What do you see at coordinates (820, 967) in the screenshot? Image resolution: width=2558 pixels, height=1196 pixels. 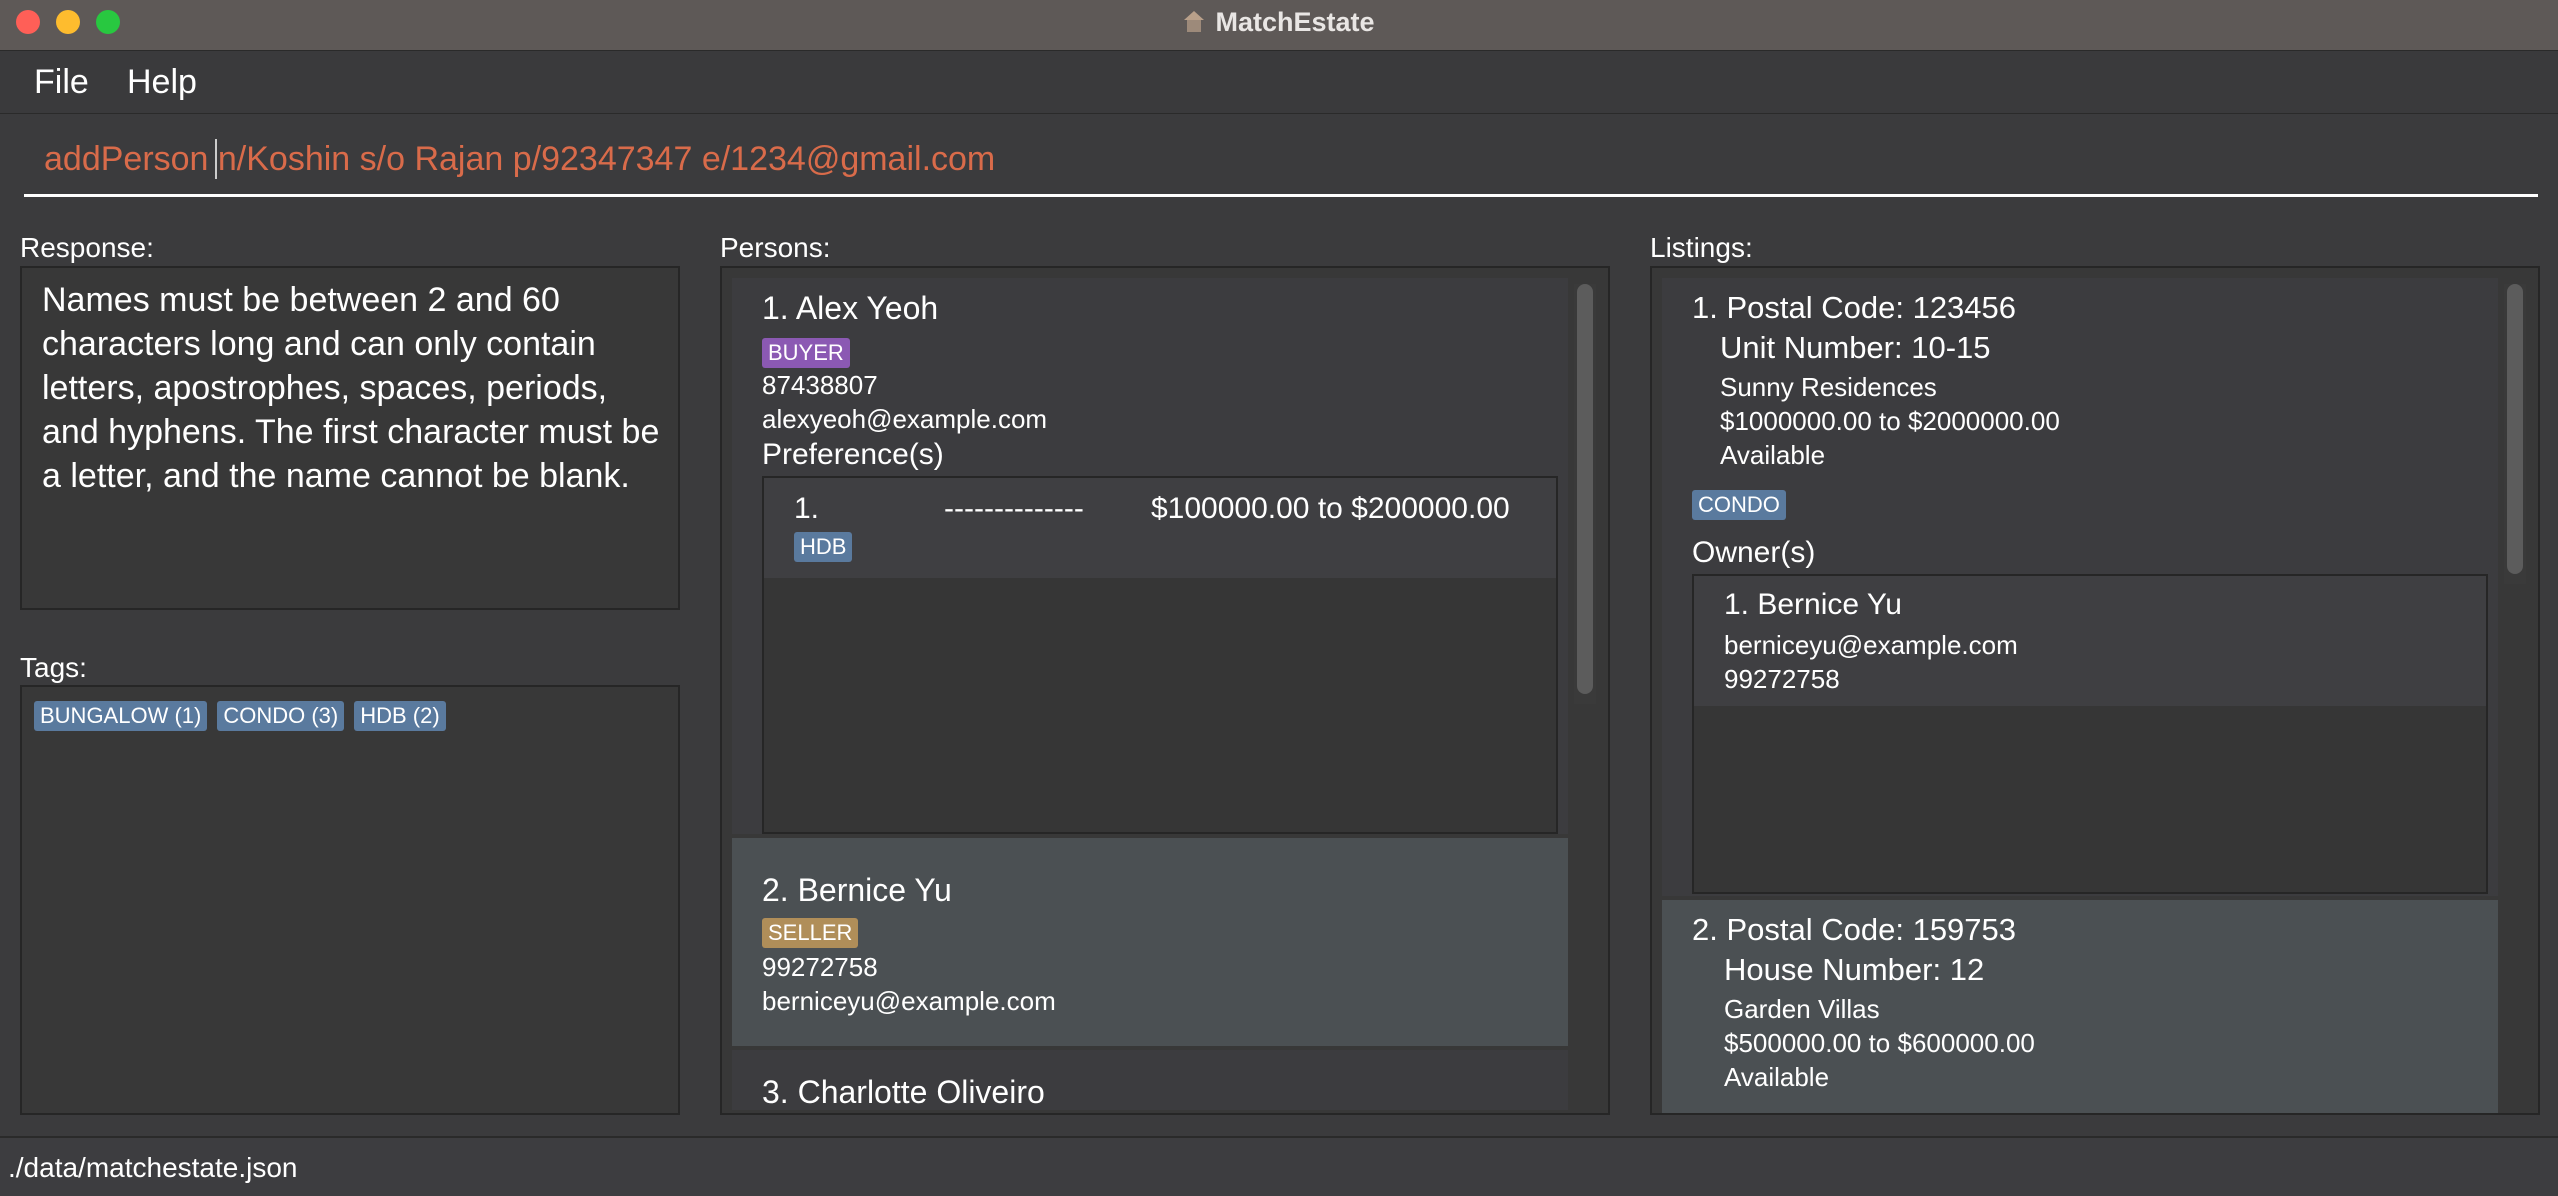 I see `person-phone: 99272758` at bounding box center [820, 967].